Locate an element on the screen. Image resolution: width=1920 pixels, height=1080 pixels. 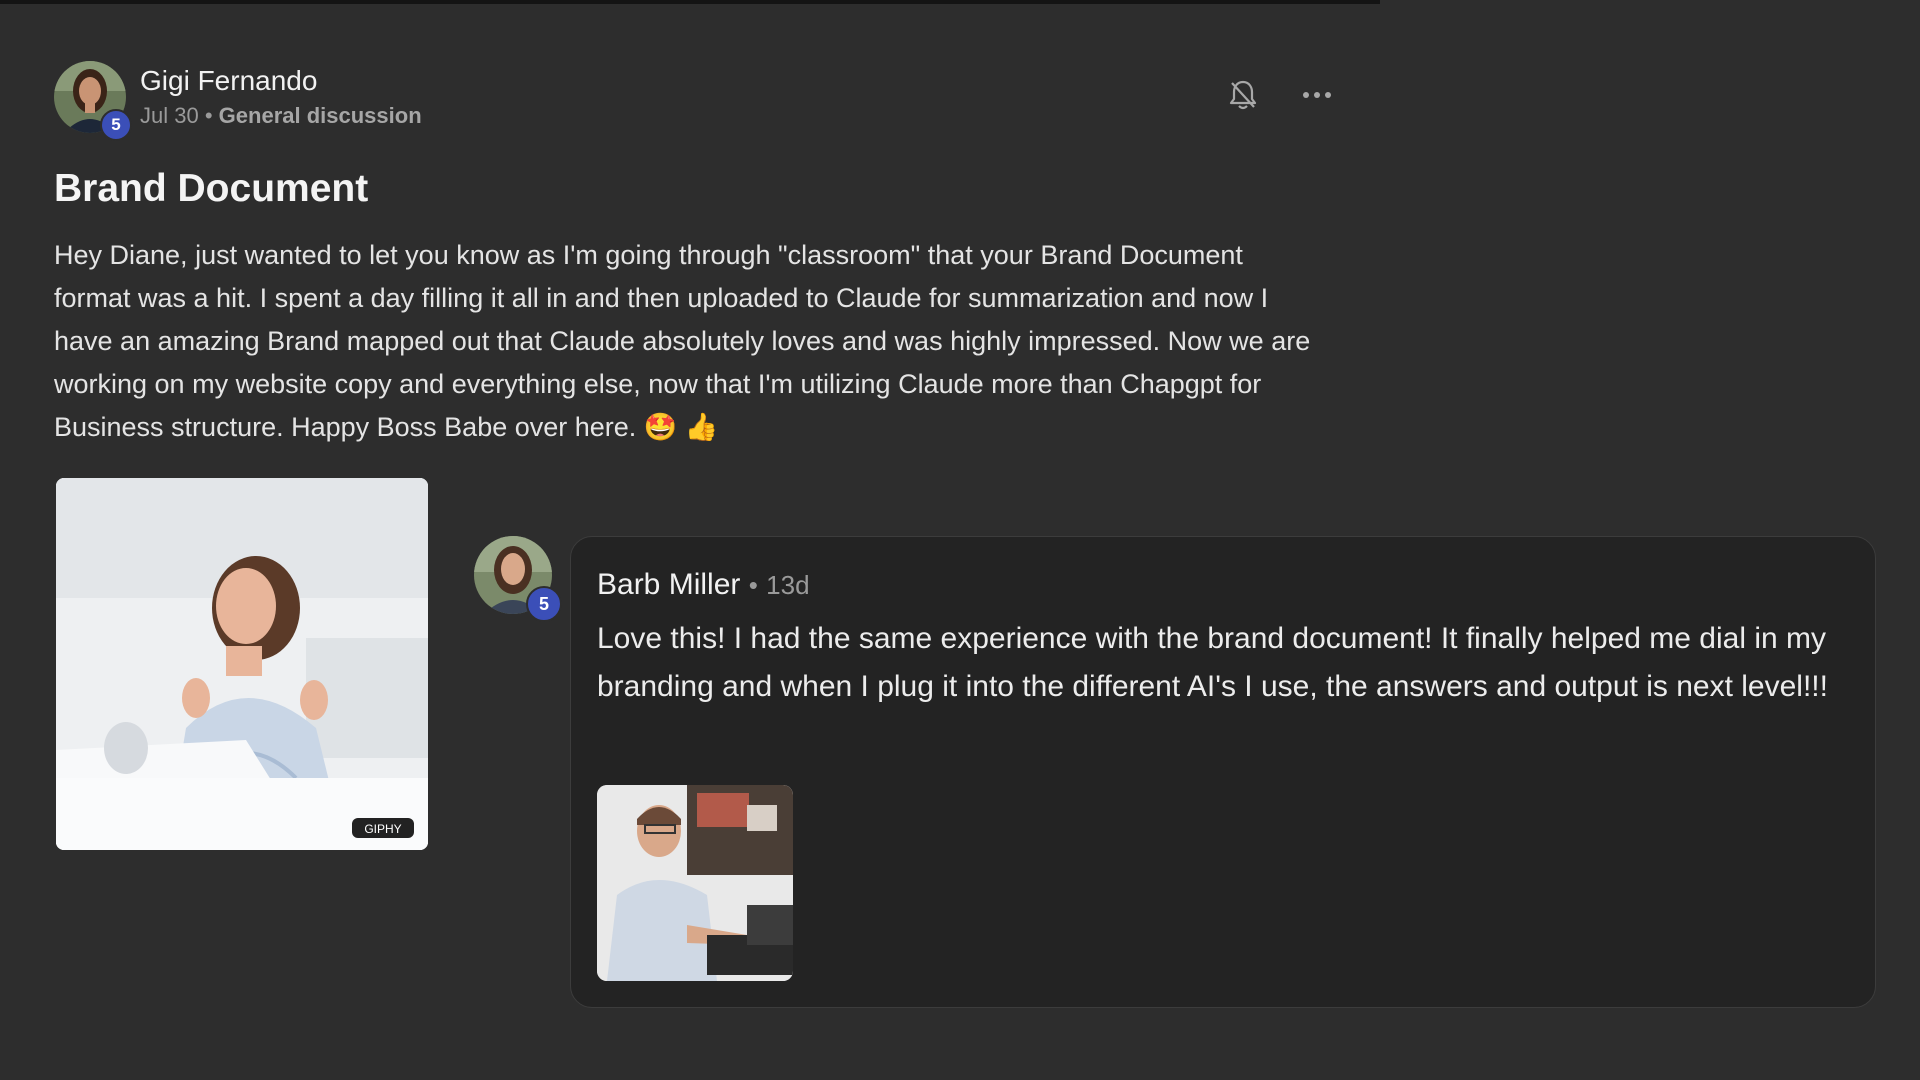
more-horizontal-icon is located at coordinates (1317, 95).